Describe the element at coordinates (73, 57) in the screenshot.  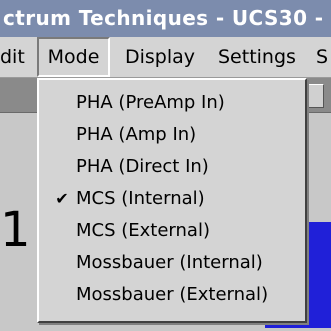
I see `menu-mode: Mode` at that location.